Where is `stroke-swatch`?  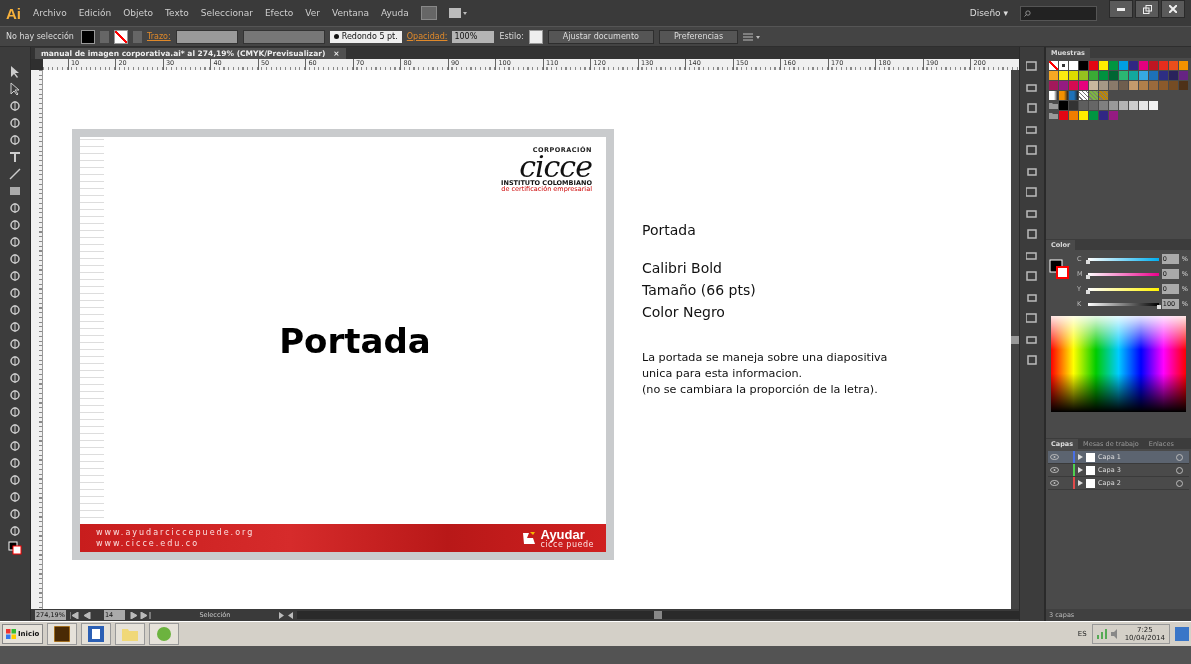
stroke-swatch is located at coordinates (121, 36).